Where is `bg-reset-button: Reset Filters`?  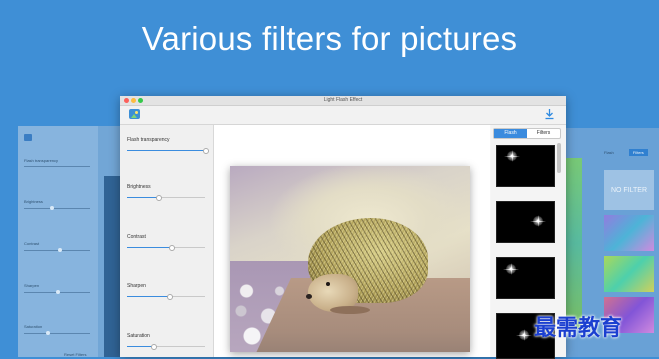 bg-reset-button: Reset Filters is located at coordinates (75, 354).